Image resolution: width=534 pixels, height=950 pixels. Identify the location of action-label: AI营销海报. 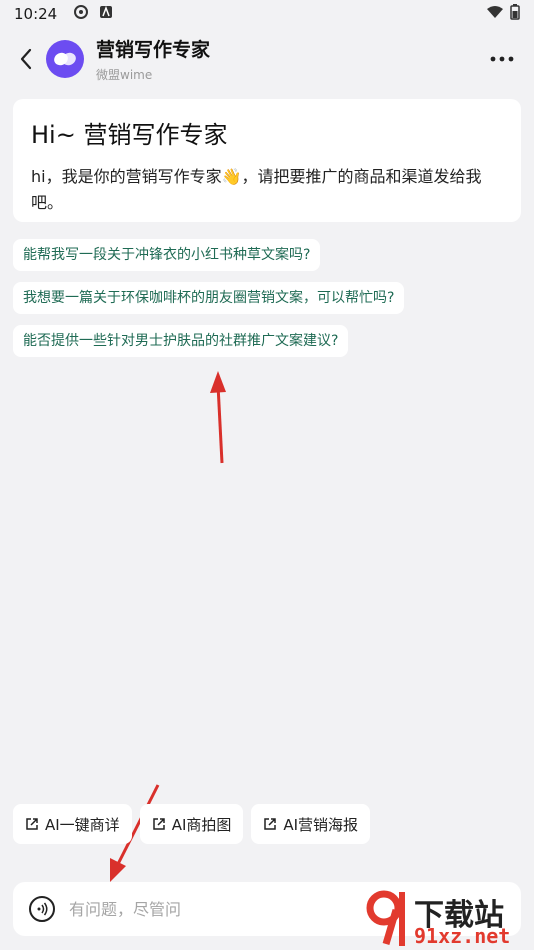
(321, 824).